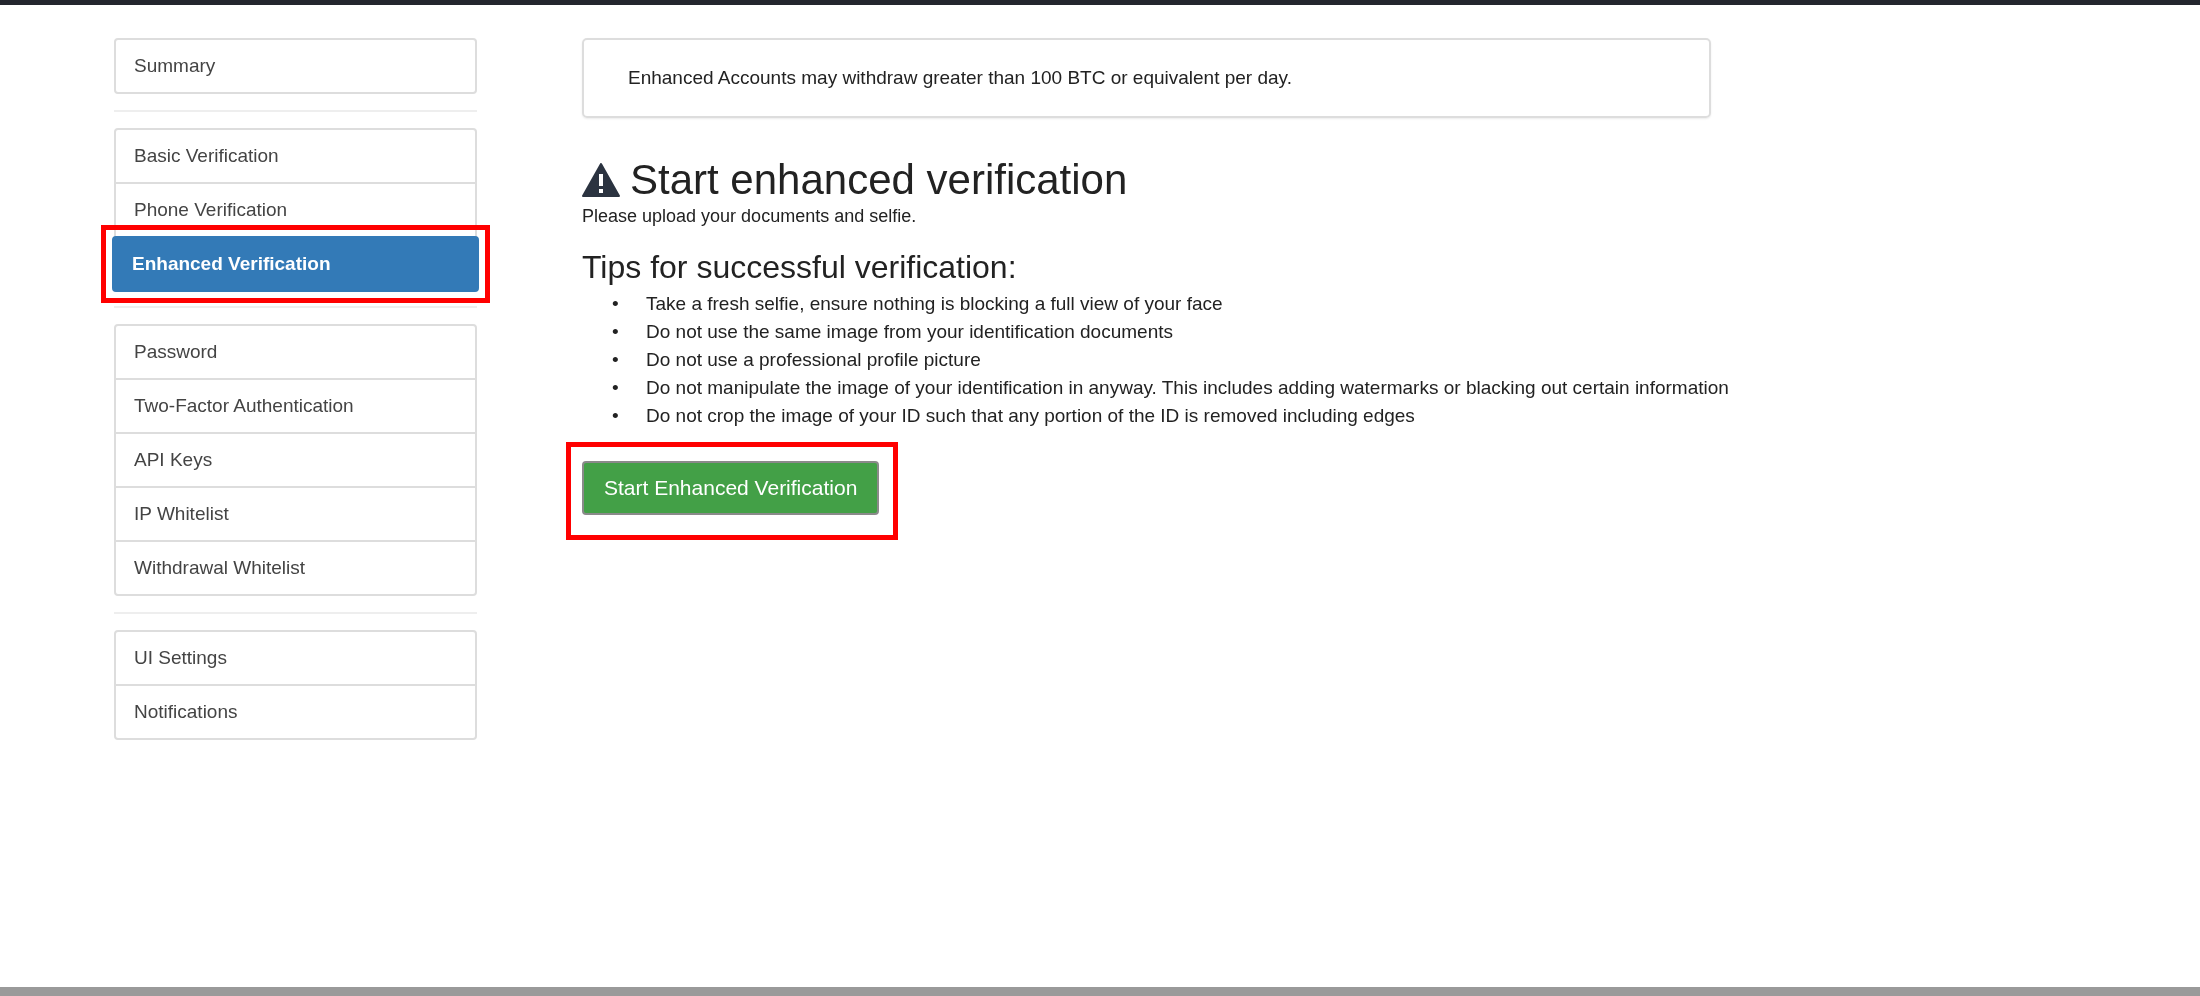  Describe the element at coordinates (601, 180) in the screenshot. I see `warning-icon` at that location.